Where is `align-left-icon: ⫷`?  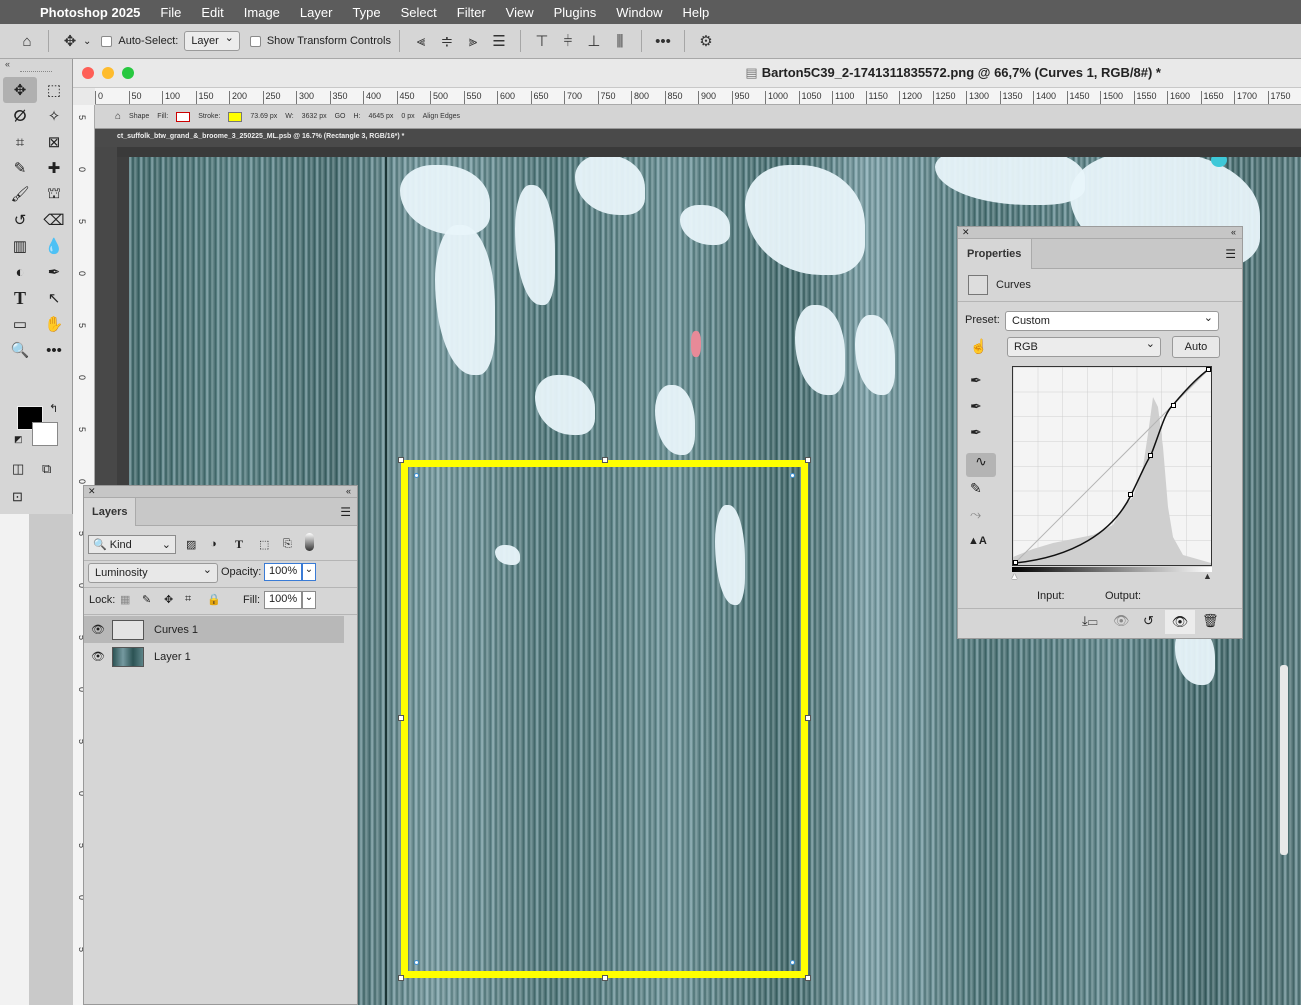
align-left-icon: ⫷ is located at coordinates (421, 41).